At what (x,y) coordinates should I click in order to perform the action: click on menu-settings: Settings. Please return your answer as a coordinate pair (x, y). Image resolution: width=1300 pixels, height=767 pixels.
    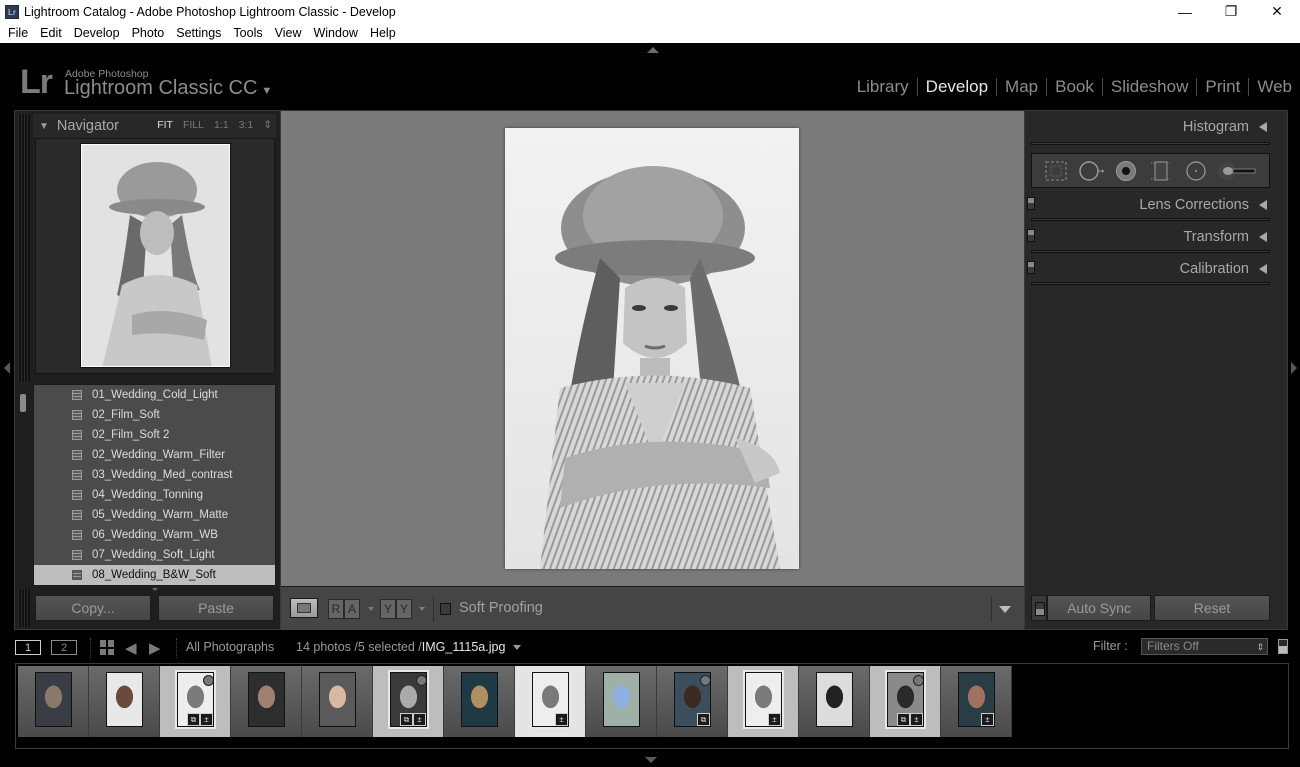
    Looking at the image, I should click on (198, 33).